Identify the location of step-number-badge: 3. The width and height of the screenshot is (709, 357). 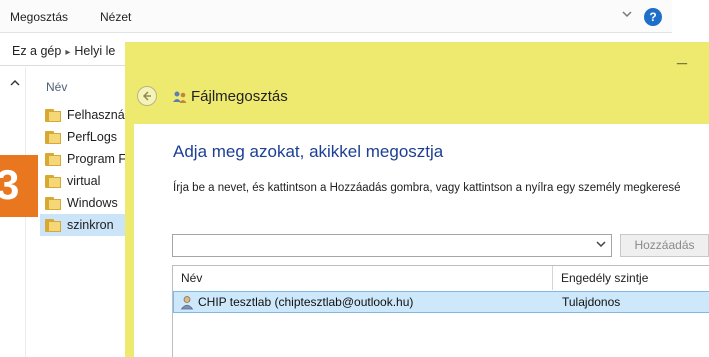
(19, 186).